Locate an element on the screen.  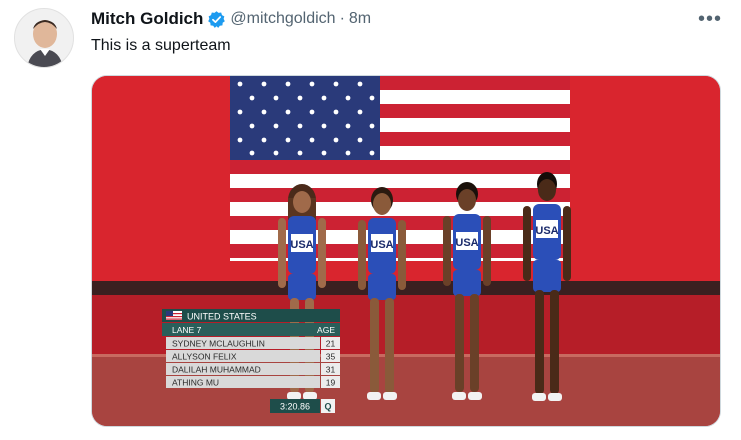
author-name: Mitch Goldich is located at coordinates (147, 19).